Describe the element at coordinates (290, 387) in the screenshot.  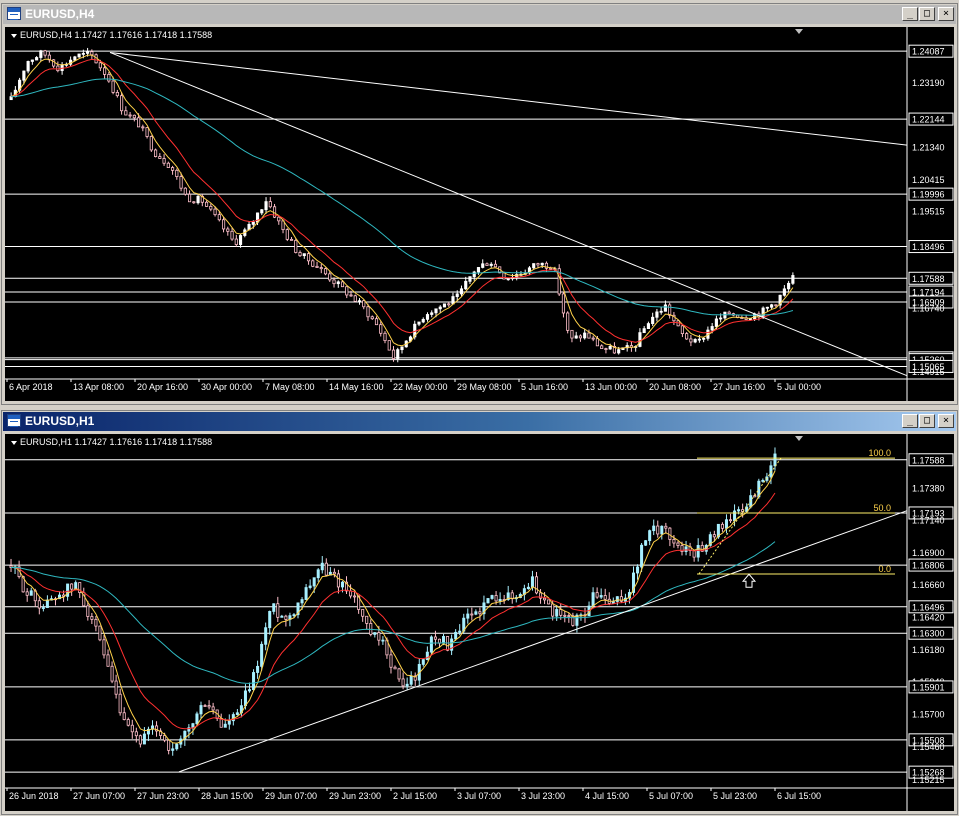
I see `time-axis-label: 7 May 08:00` at that location.